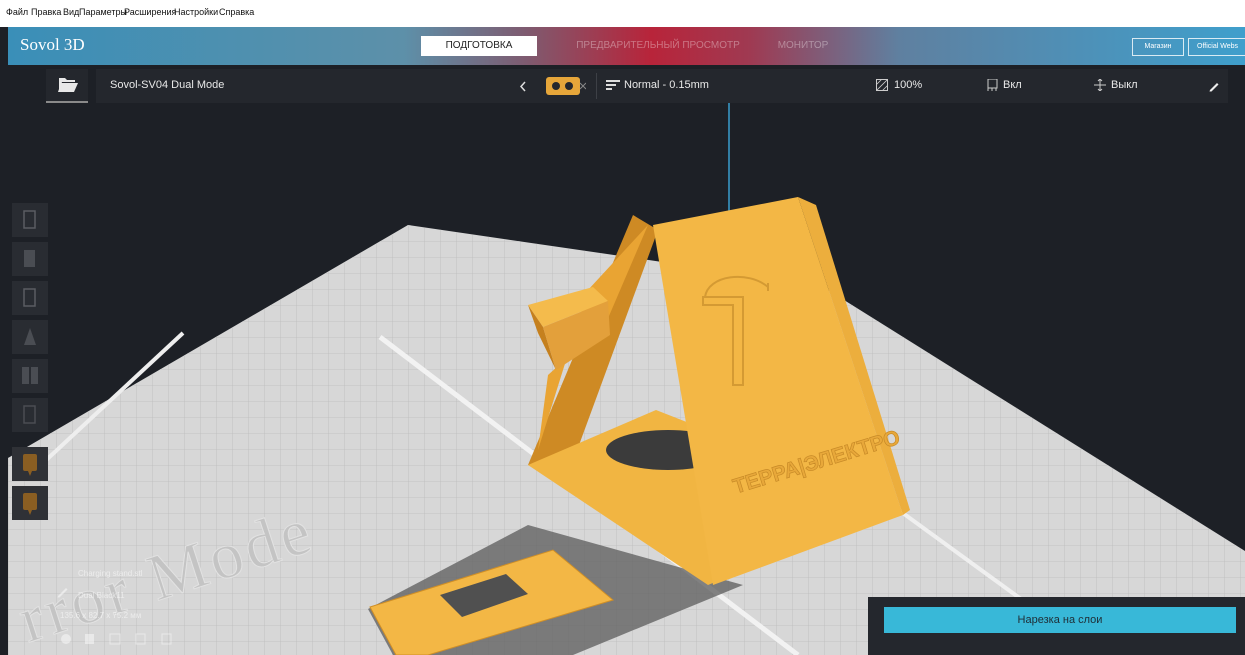 The height and width of the screenshot is (655, 1245). What do you see at coordinates (658, 46) in the screenshot?
I see `tab-preview: ПРЕДВАРИТЕЛЬНЫЙ ПРОСМОТР` at bounding box center [658, 46].